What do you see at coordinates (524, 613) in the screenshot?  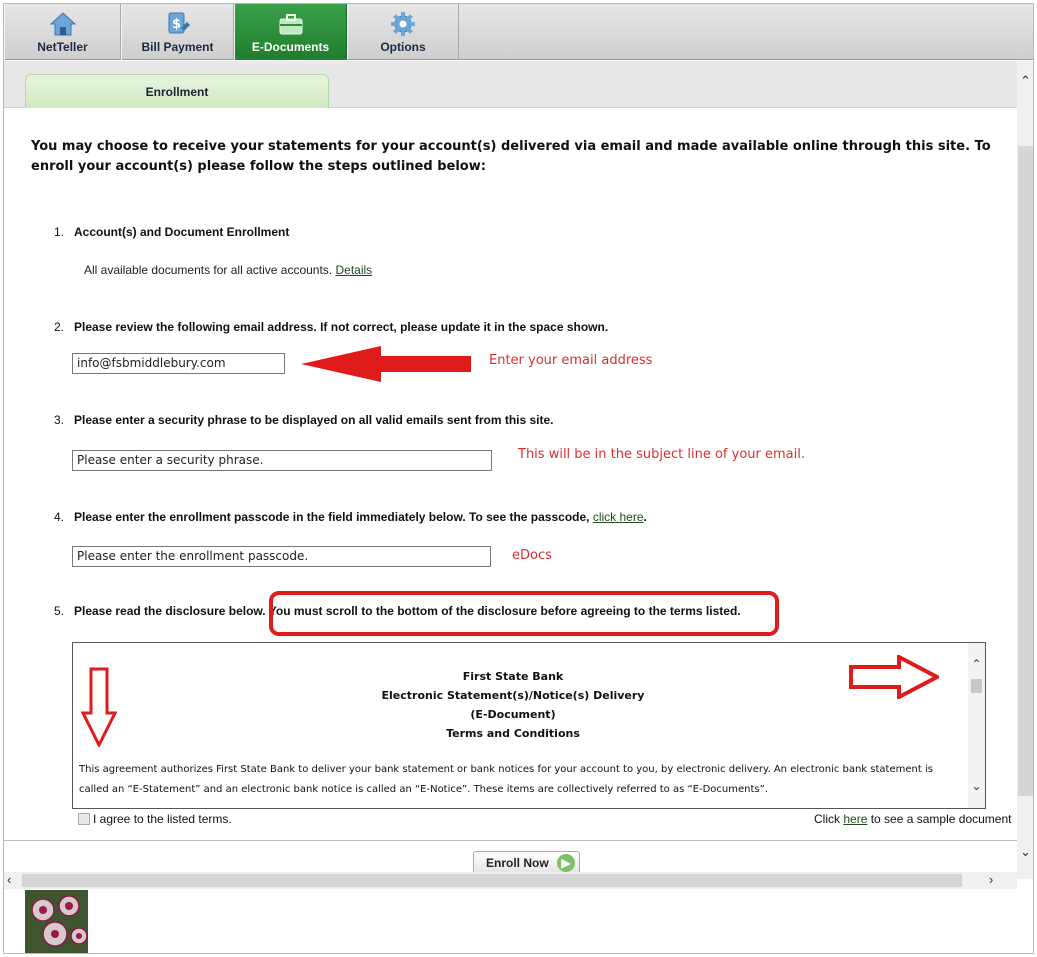 I see `highlight-box` at bounding box center [524, 613].